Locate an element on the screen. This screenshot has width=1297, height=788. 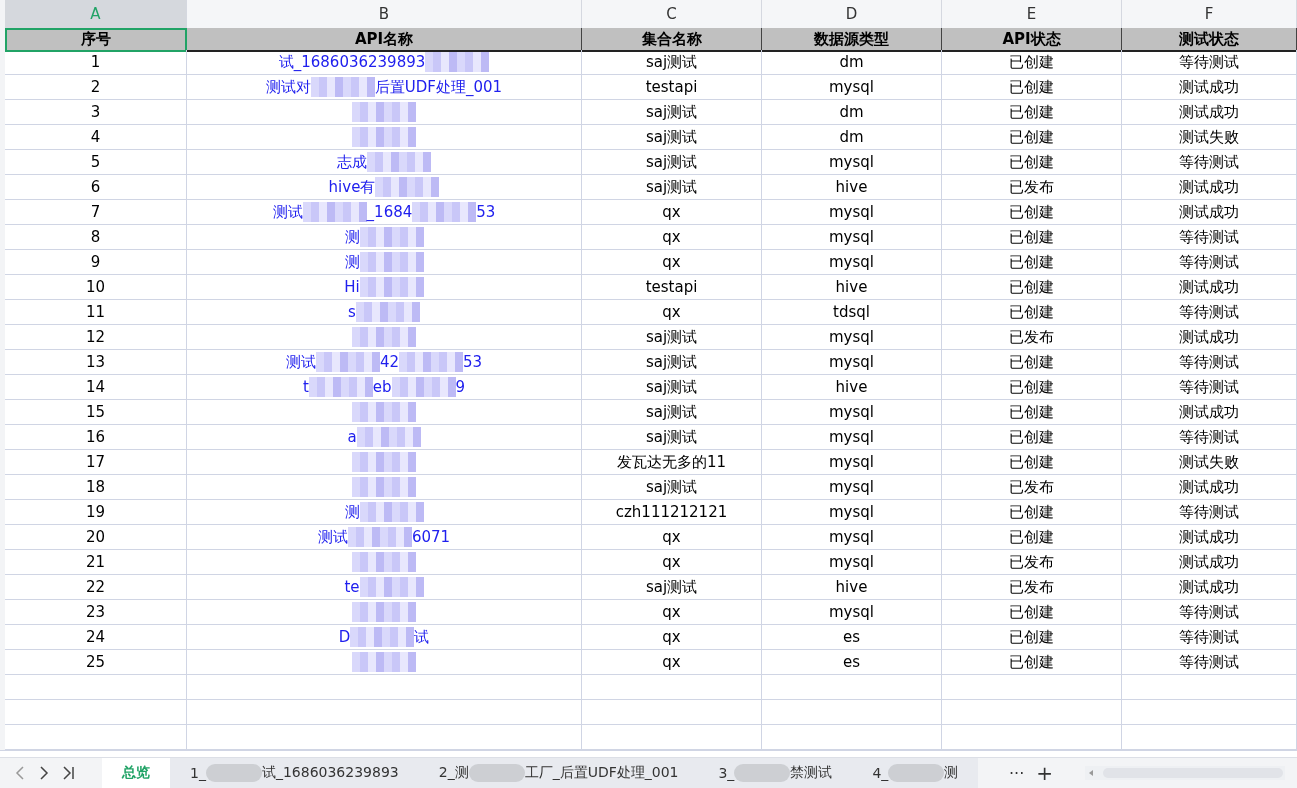
table-cell: 3 is located at coordinates (96, 112).